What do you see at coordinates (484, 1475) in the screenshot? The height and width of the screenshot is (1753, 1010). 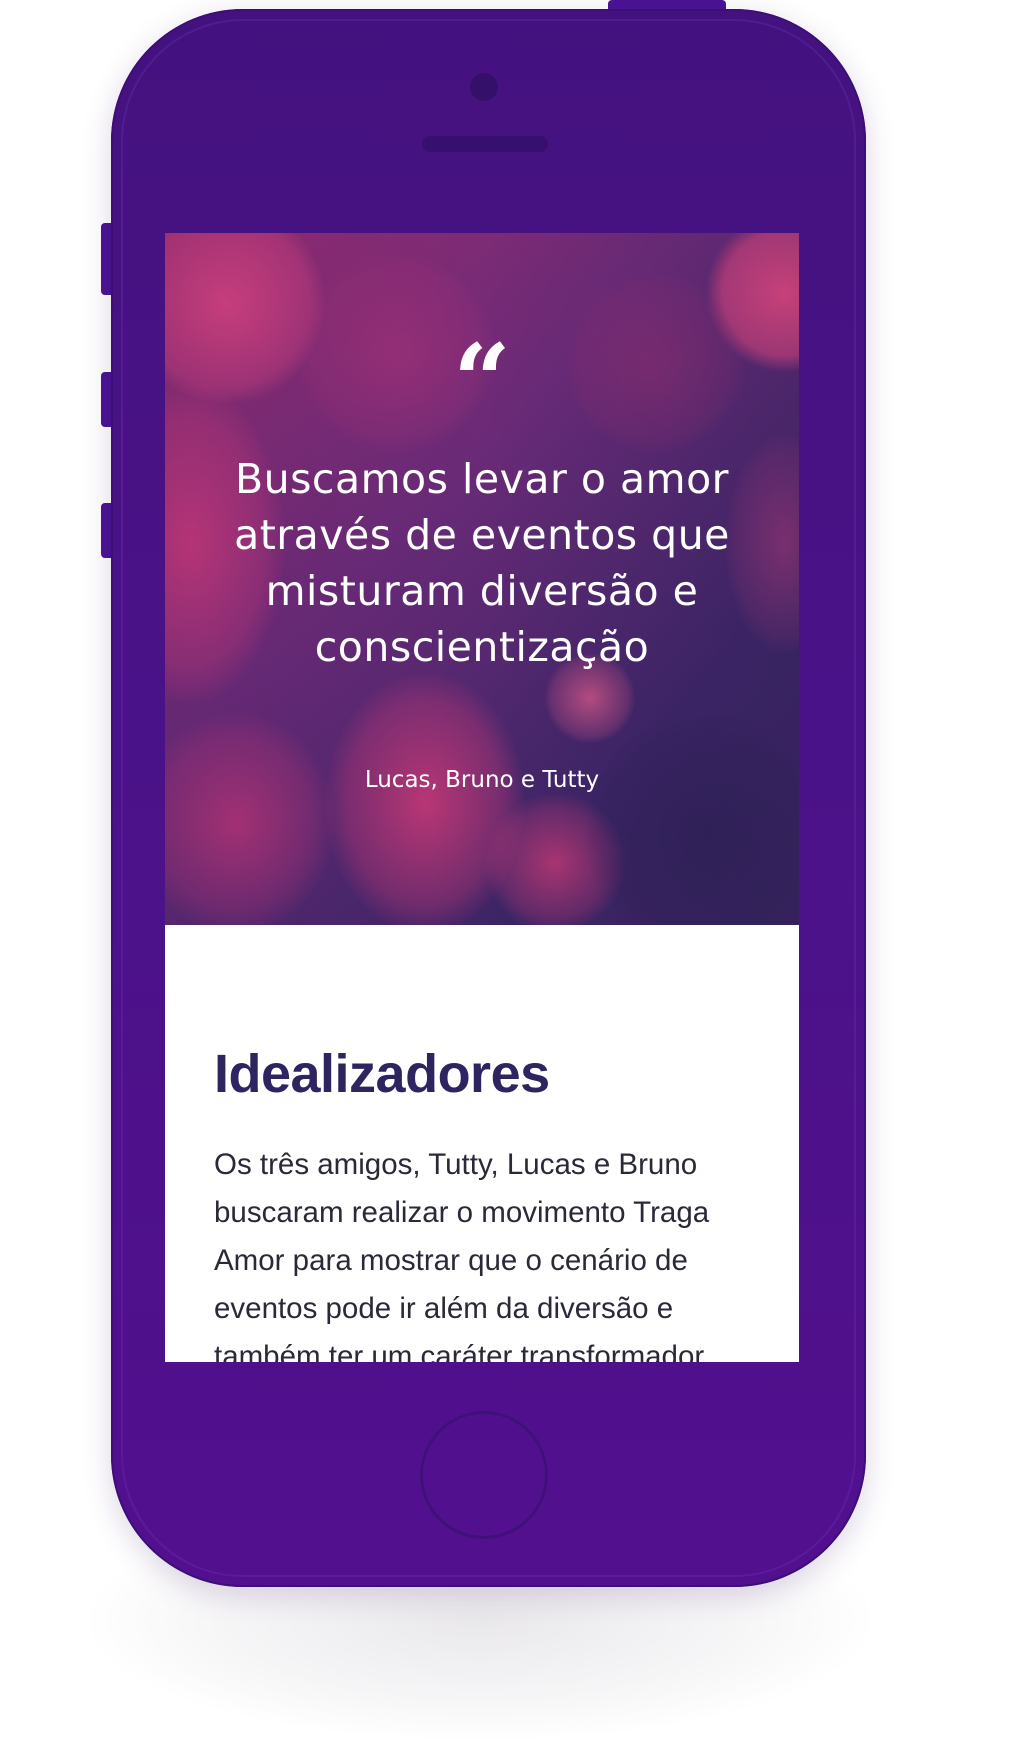 I see `home-button` at bounding box center [484, 1475].